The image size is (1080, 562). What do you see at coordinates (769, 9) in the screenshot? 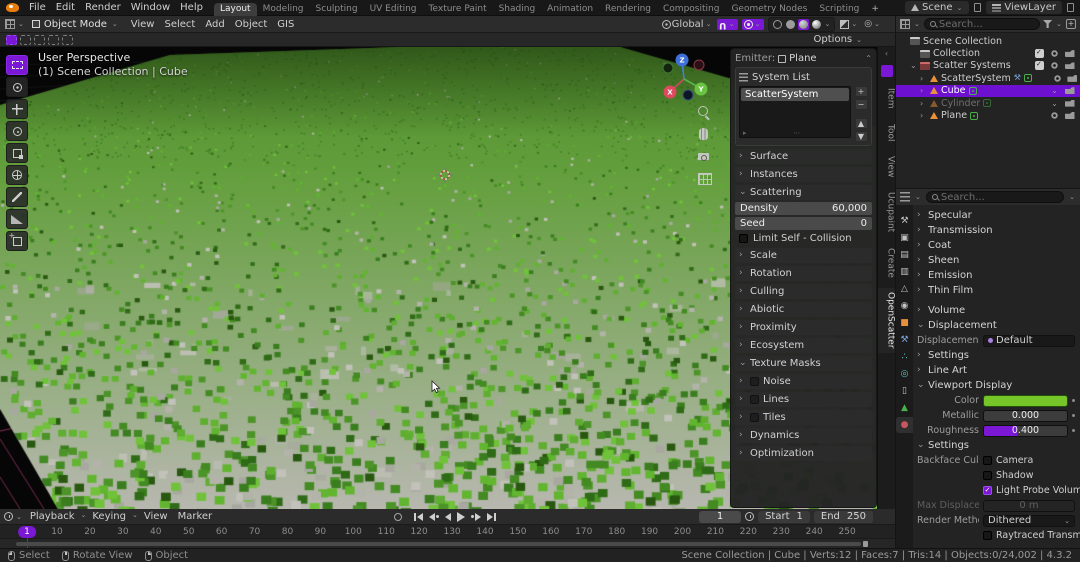
I see `workspace-tab-geometry-nodes: Geometry Nodes` at bounding box center [769, 9].